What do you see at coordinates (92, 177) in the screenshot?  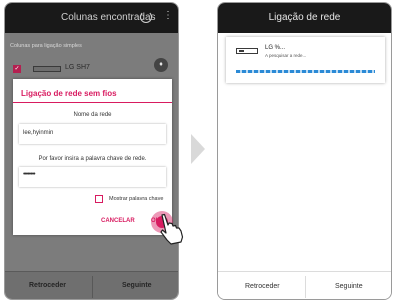 I see `password-field: ••••••••` at bounding box center [92, 177].